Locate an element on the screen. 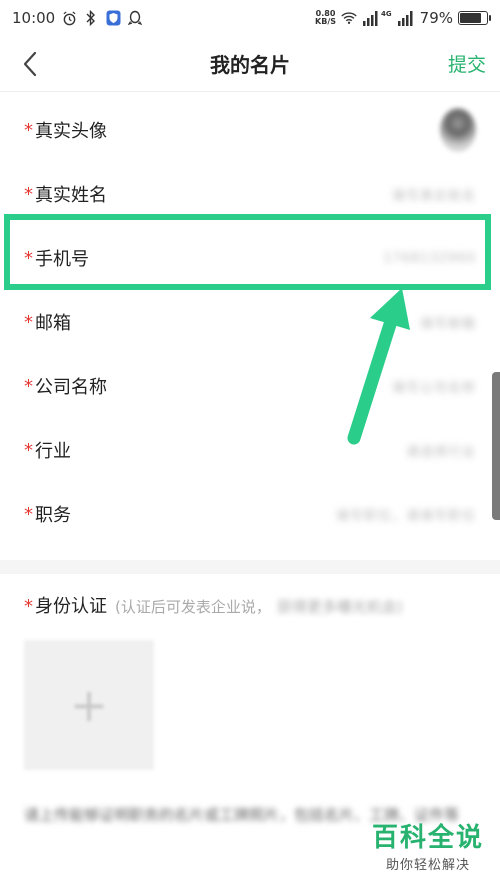 Image resolution: width=500 pixels, height=889 pixels. status-time: 10:00 is located at coordinates (34, 18).